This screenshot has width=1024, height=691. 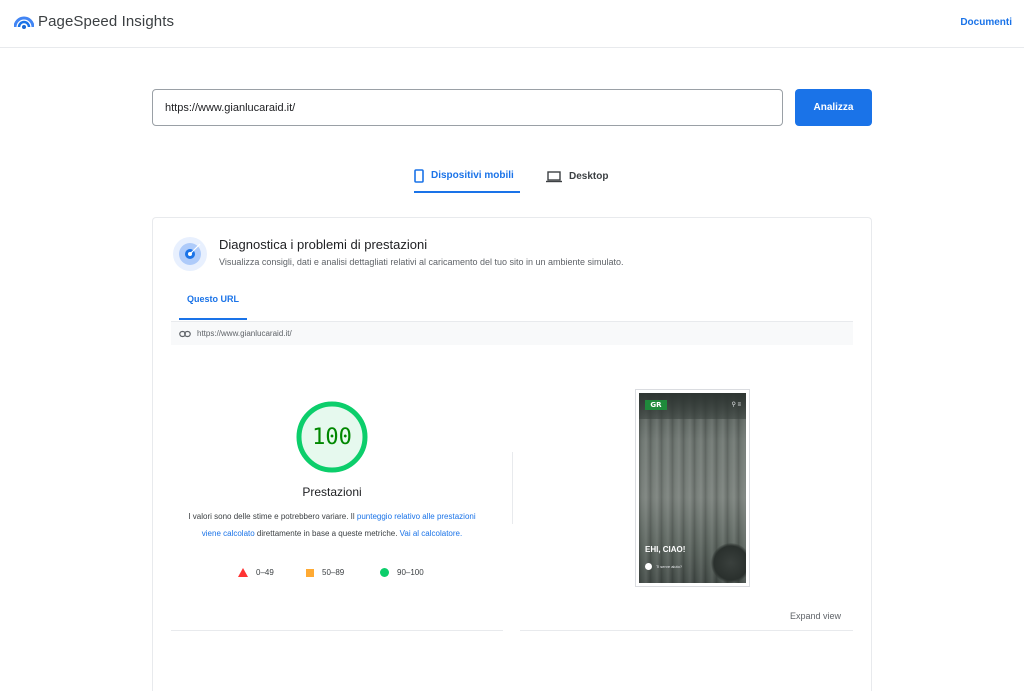 What do you see at coordinates (467, 107) in the screenshot?
I see `url-input` at bounding box center [467, 107].